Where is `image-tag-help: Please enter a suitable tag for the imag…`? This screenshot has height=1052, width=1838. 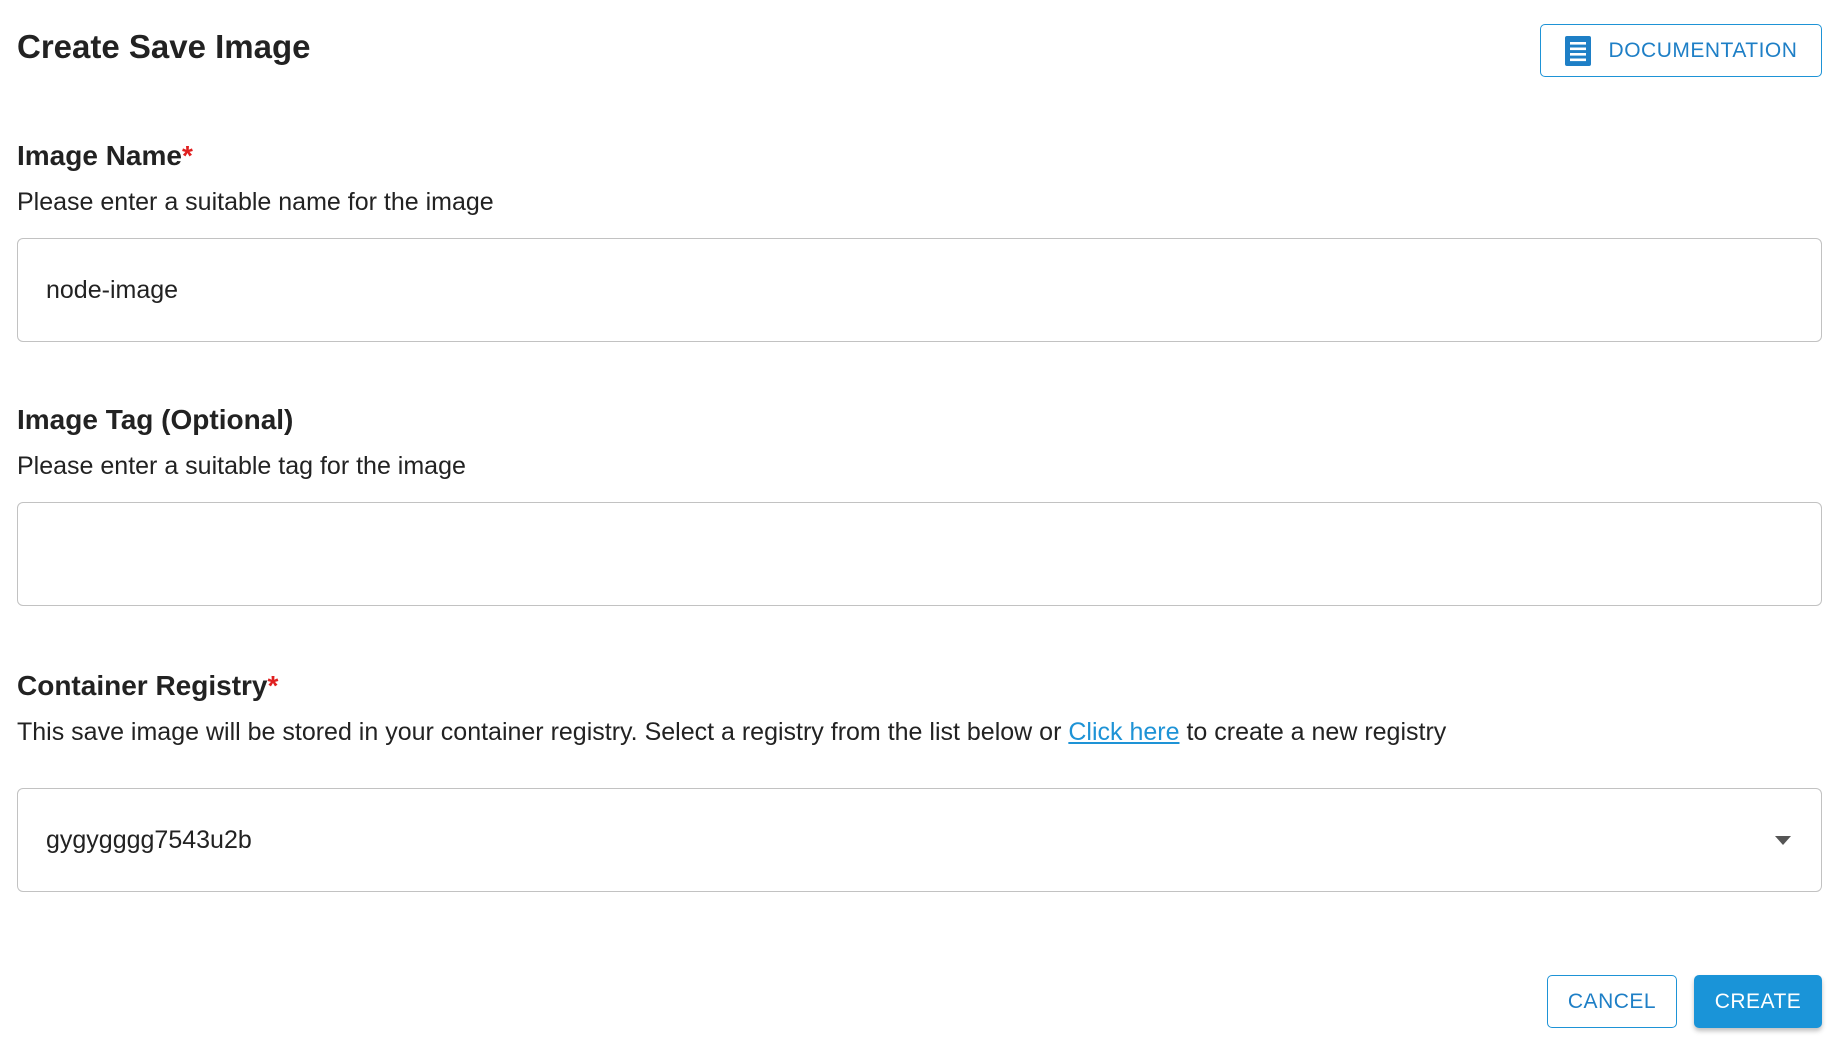
image-tag-help: Please enter a suitable tag for the imag… is located at coordinates (241, 466).